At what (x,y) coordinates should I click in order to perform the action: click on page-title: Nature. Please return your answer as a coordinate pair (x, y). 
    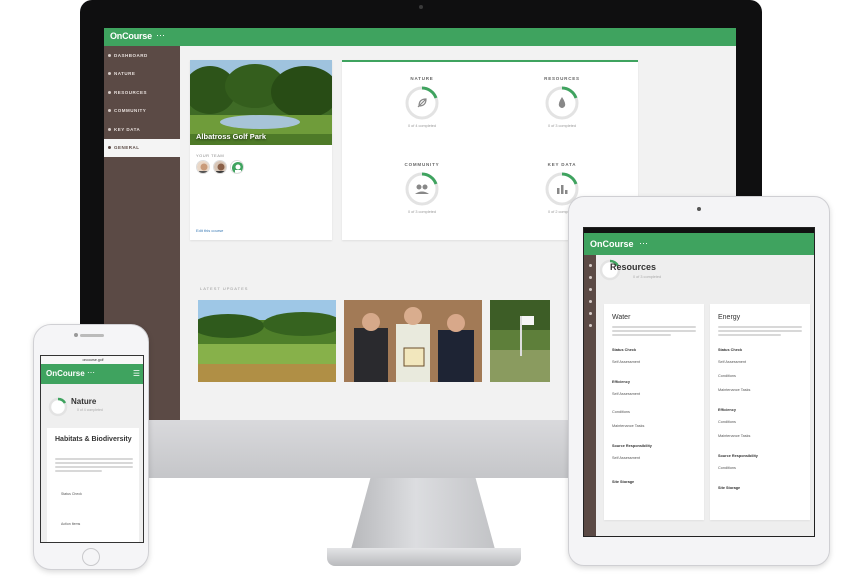
    Looking at the image, I should click on (84, 401).